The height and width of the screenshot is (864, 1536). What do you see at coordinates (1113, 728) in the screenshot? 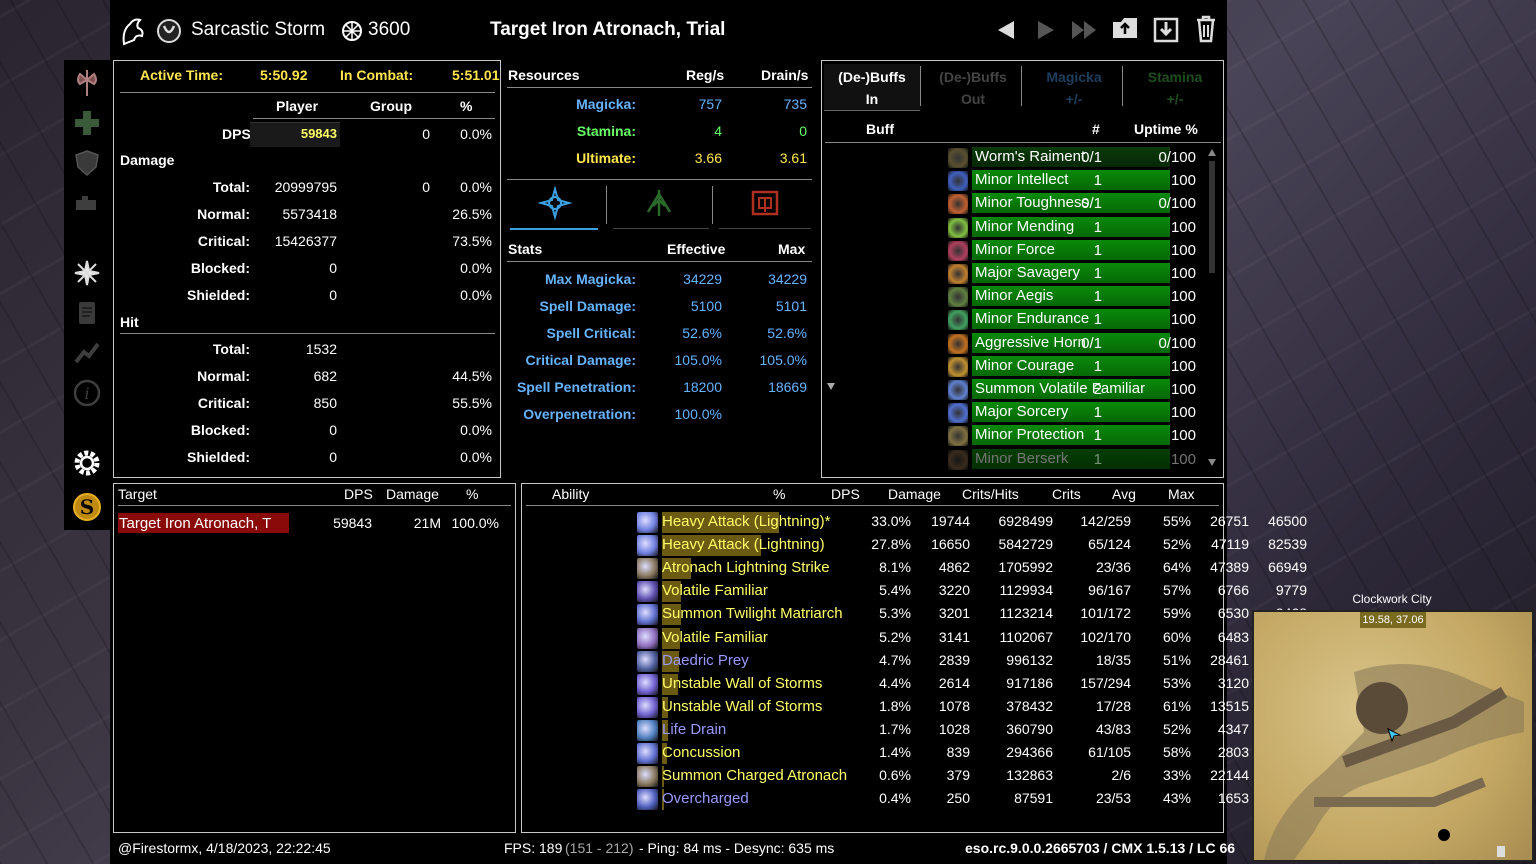
I see `ability-crits-hits: 43/83` at bounding box center [1113, 728].